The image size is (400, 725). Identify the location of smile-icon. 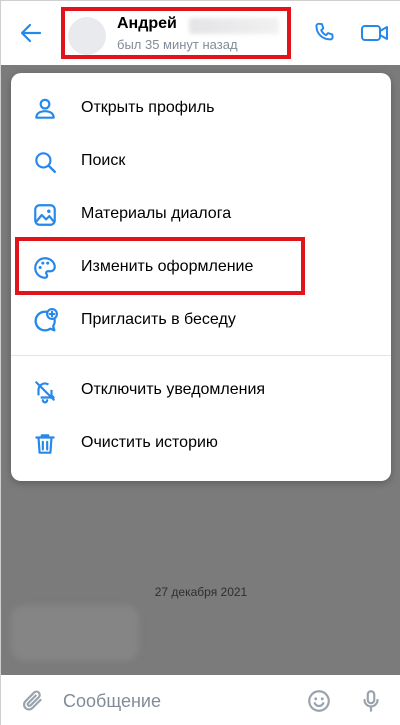
(319, 701).